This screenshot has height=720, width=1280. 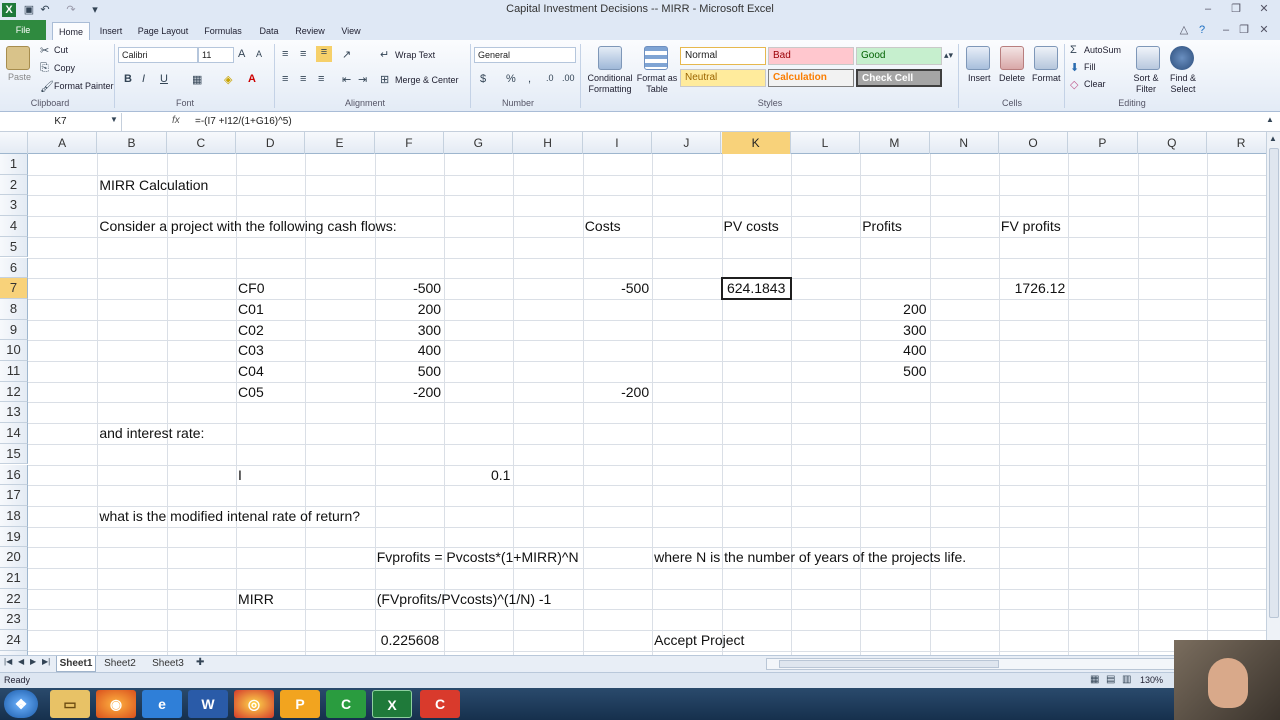 What do you see at coordinates (84, 86) in the screenshot?
I see `format-painter-button: Format Painter` at bounding box center [84, 86].